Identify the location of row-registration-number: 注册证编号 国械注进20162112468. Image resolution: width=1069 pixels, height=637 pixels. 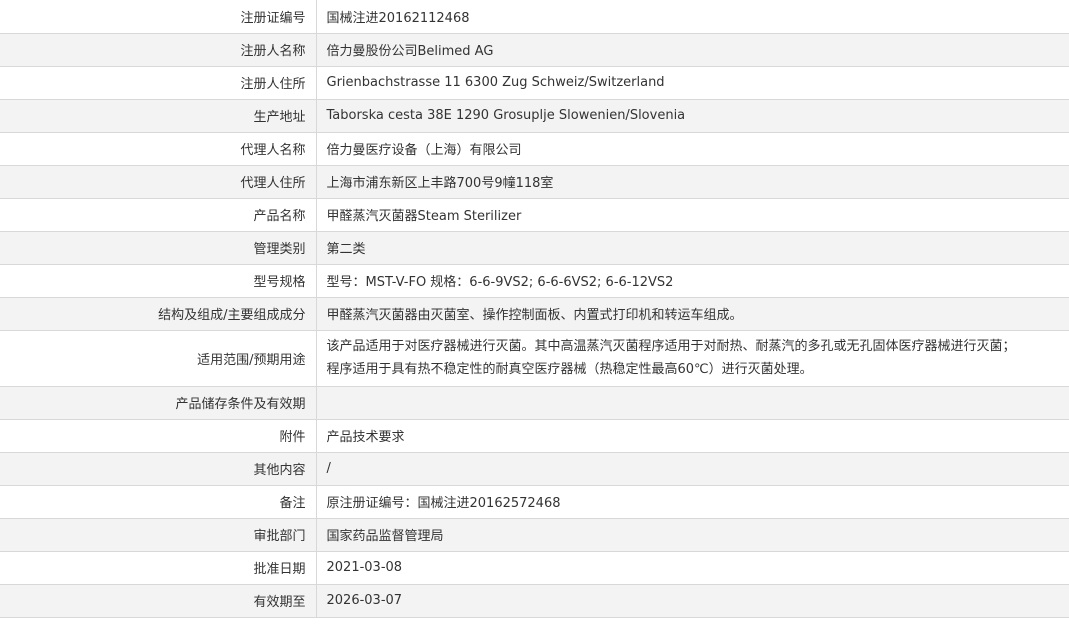
(534, 17).